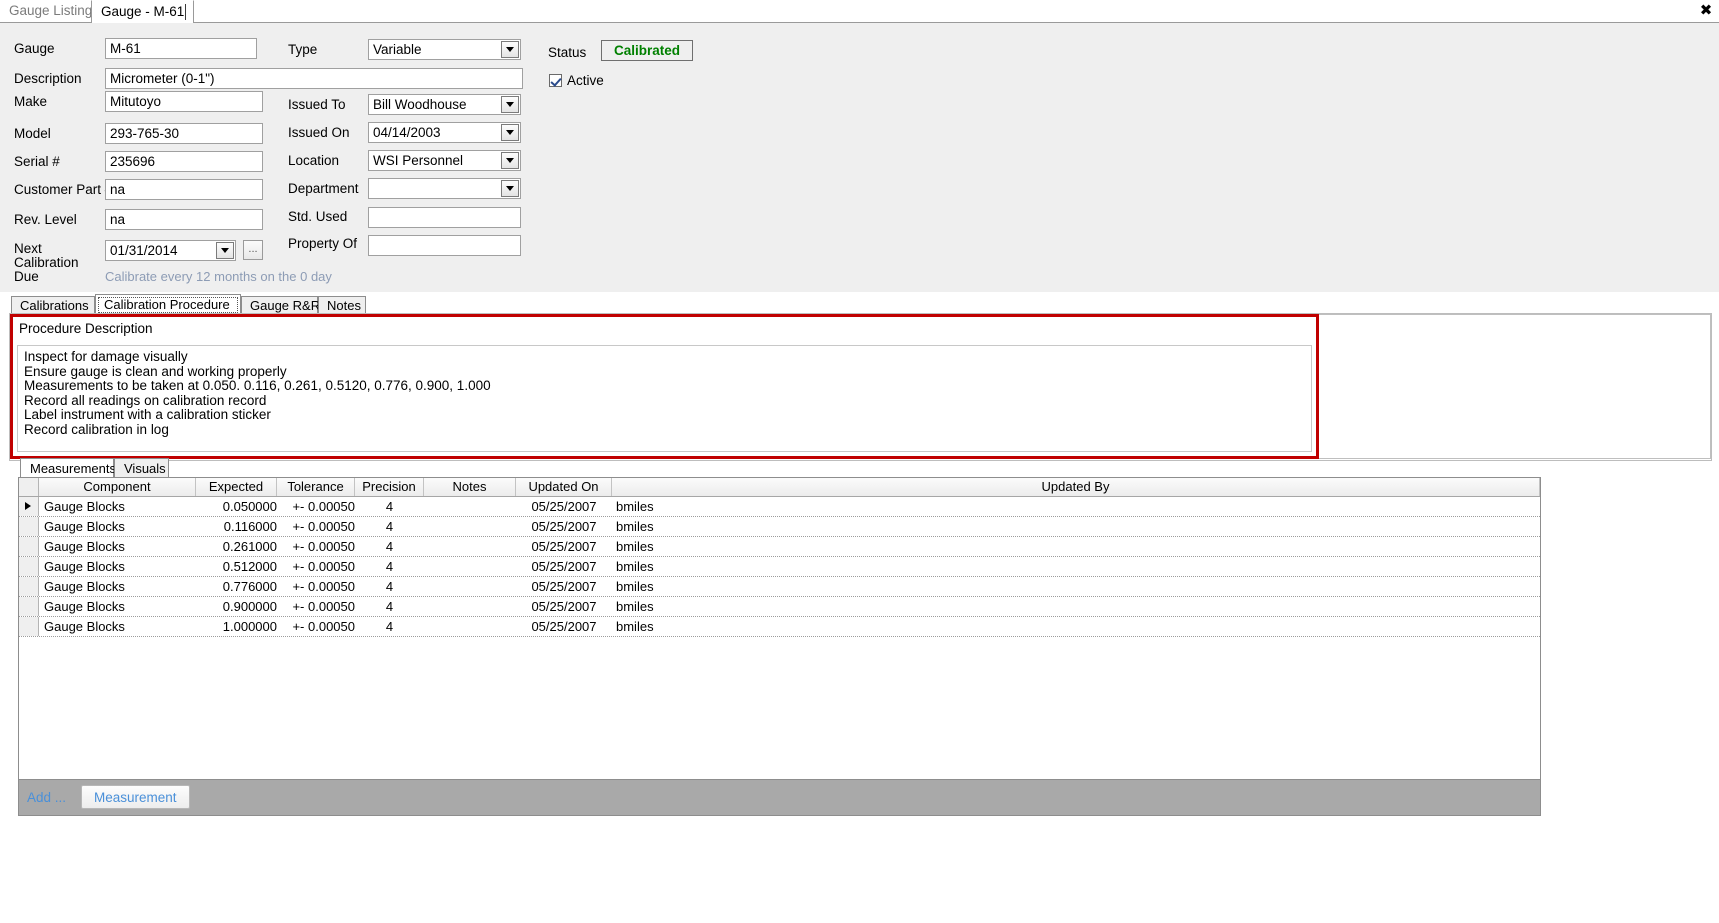  Describe the element at coordinates (117, 487) in the screenshot. I see `column-header-component: Component` at that location.